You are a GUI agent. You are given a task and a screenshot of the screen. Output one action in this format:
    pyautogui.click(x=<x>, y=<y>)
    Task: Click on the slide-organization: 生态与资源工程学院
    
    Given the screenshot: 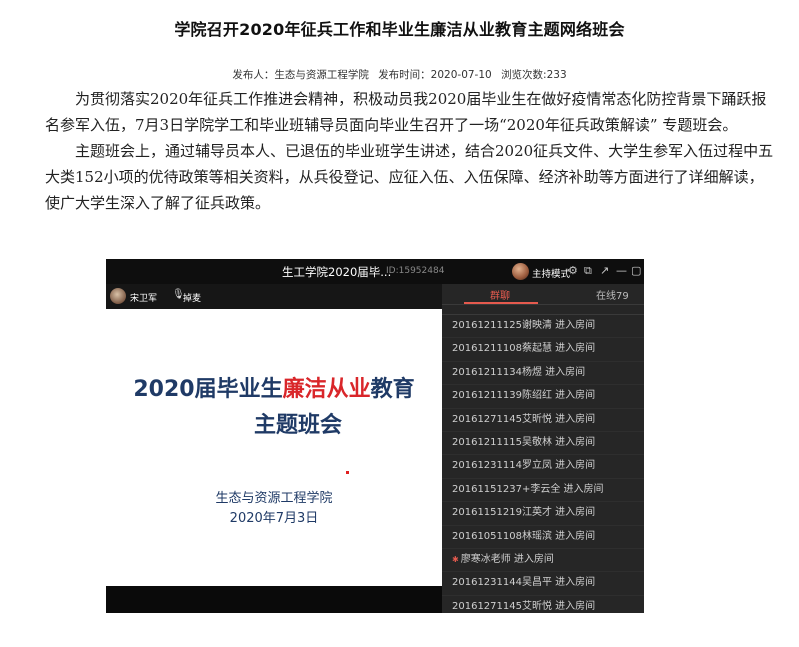 What is the action you would take?
    pyautogui.click(x=274, y=498)
    